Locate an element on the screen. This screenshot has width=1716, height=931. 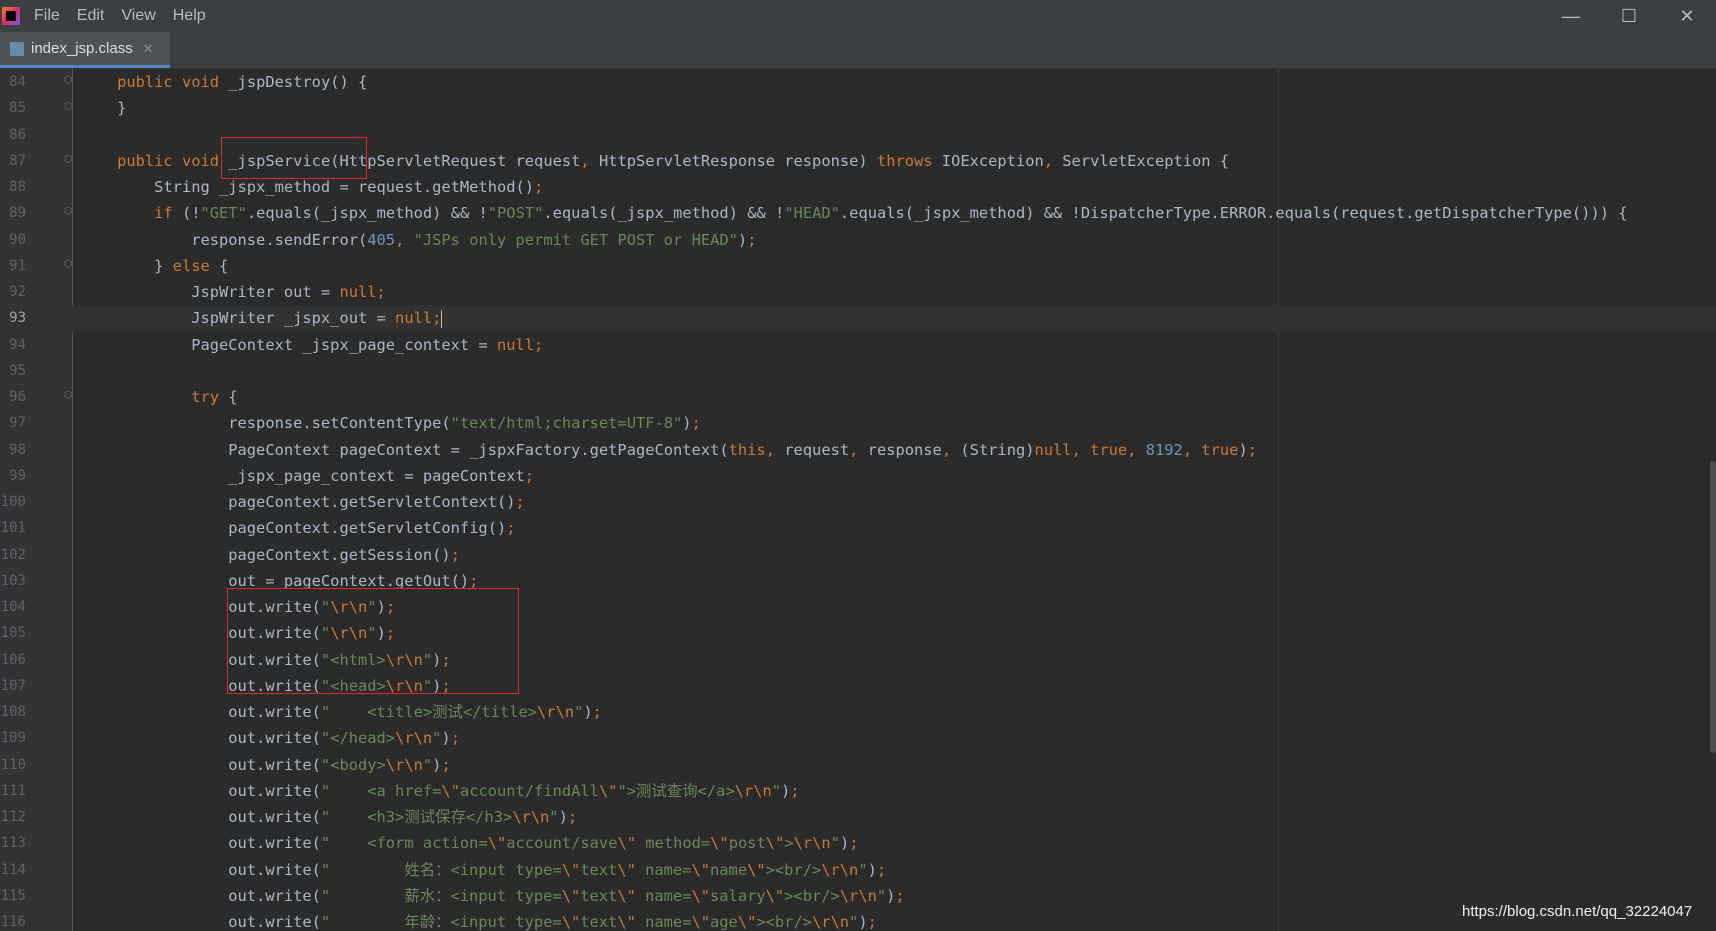
menu-edit: Edit is located at coordinates (91, 16).